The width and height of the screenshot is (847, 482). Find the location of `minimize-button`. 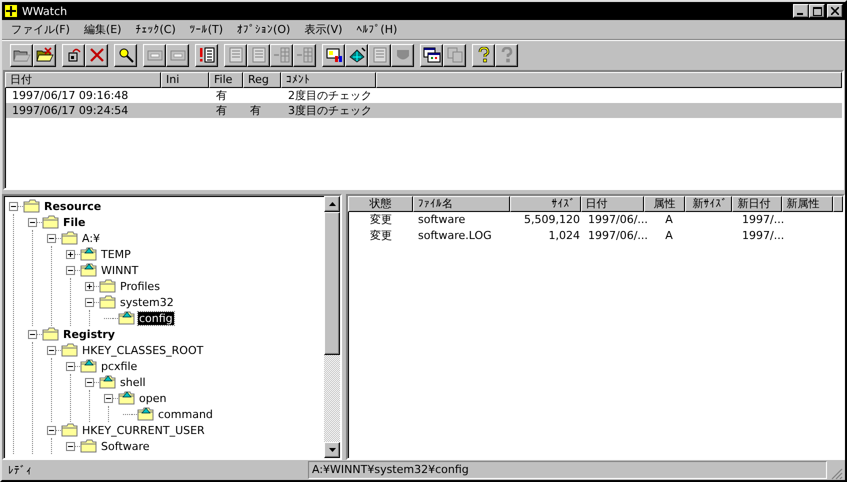

minimize-button is located at coordinates (801, 11).